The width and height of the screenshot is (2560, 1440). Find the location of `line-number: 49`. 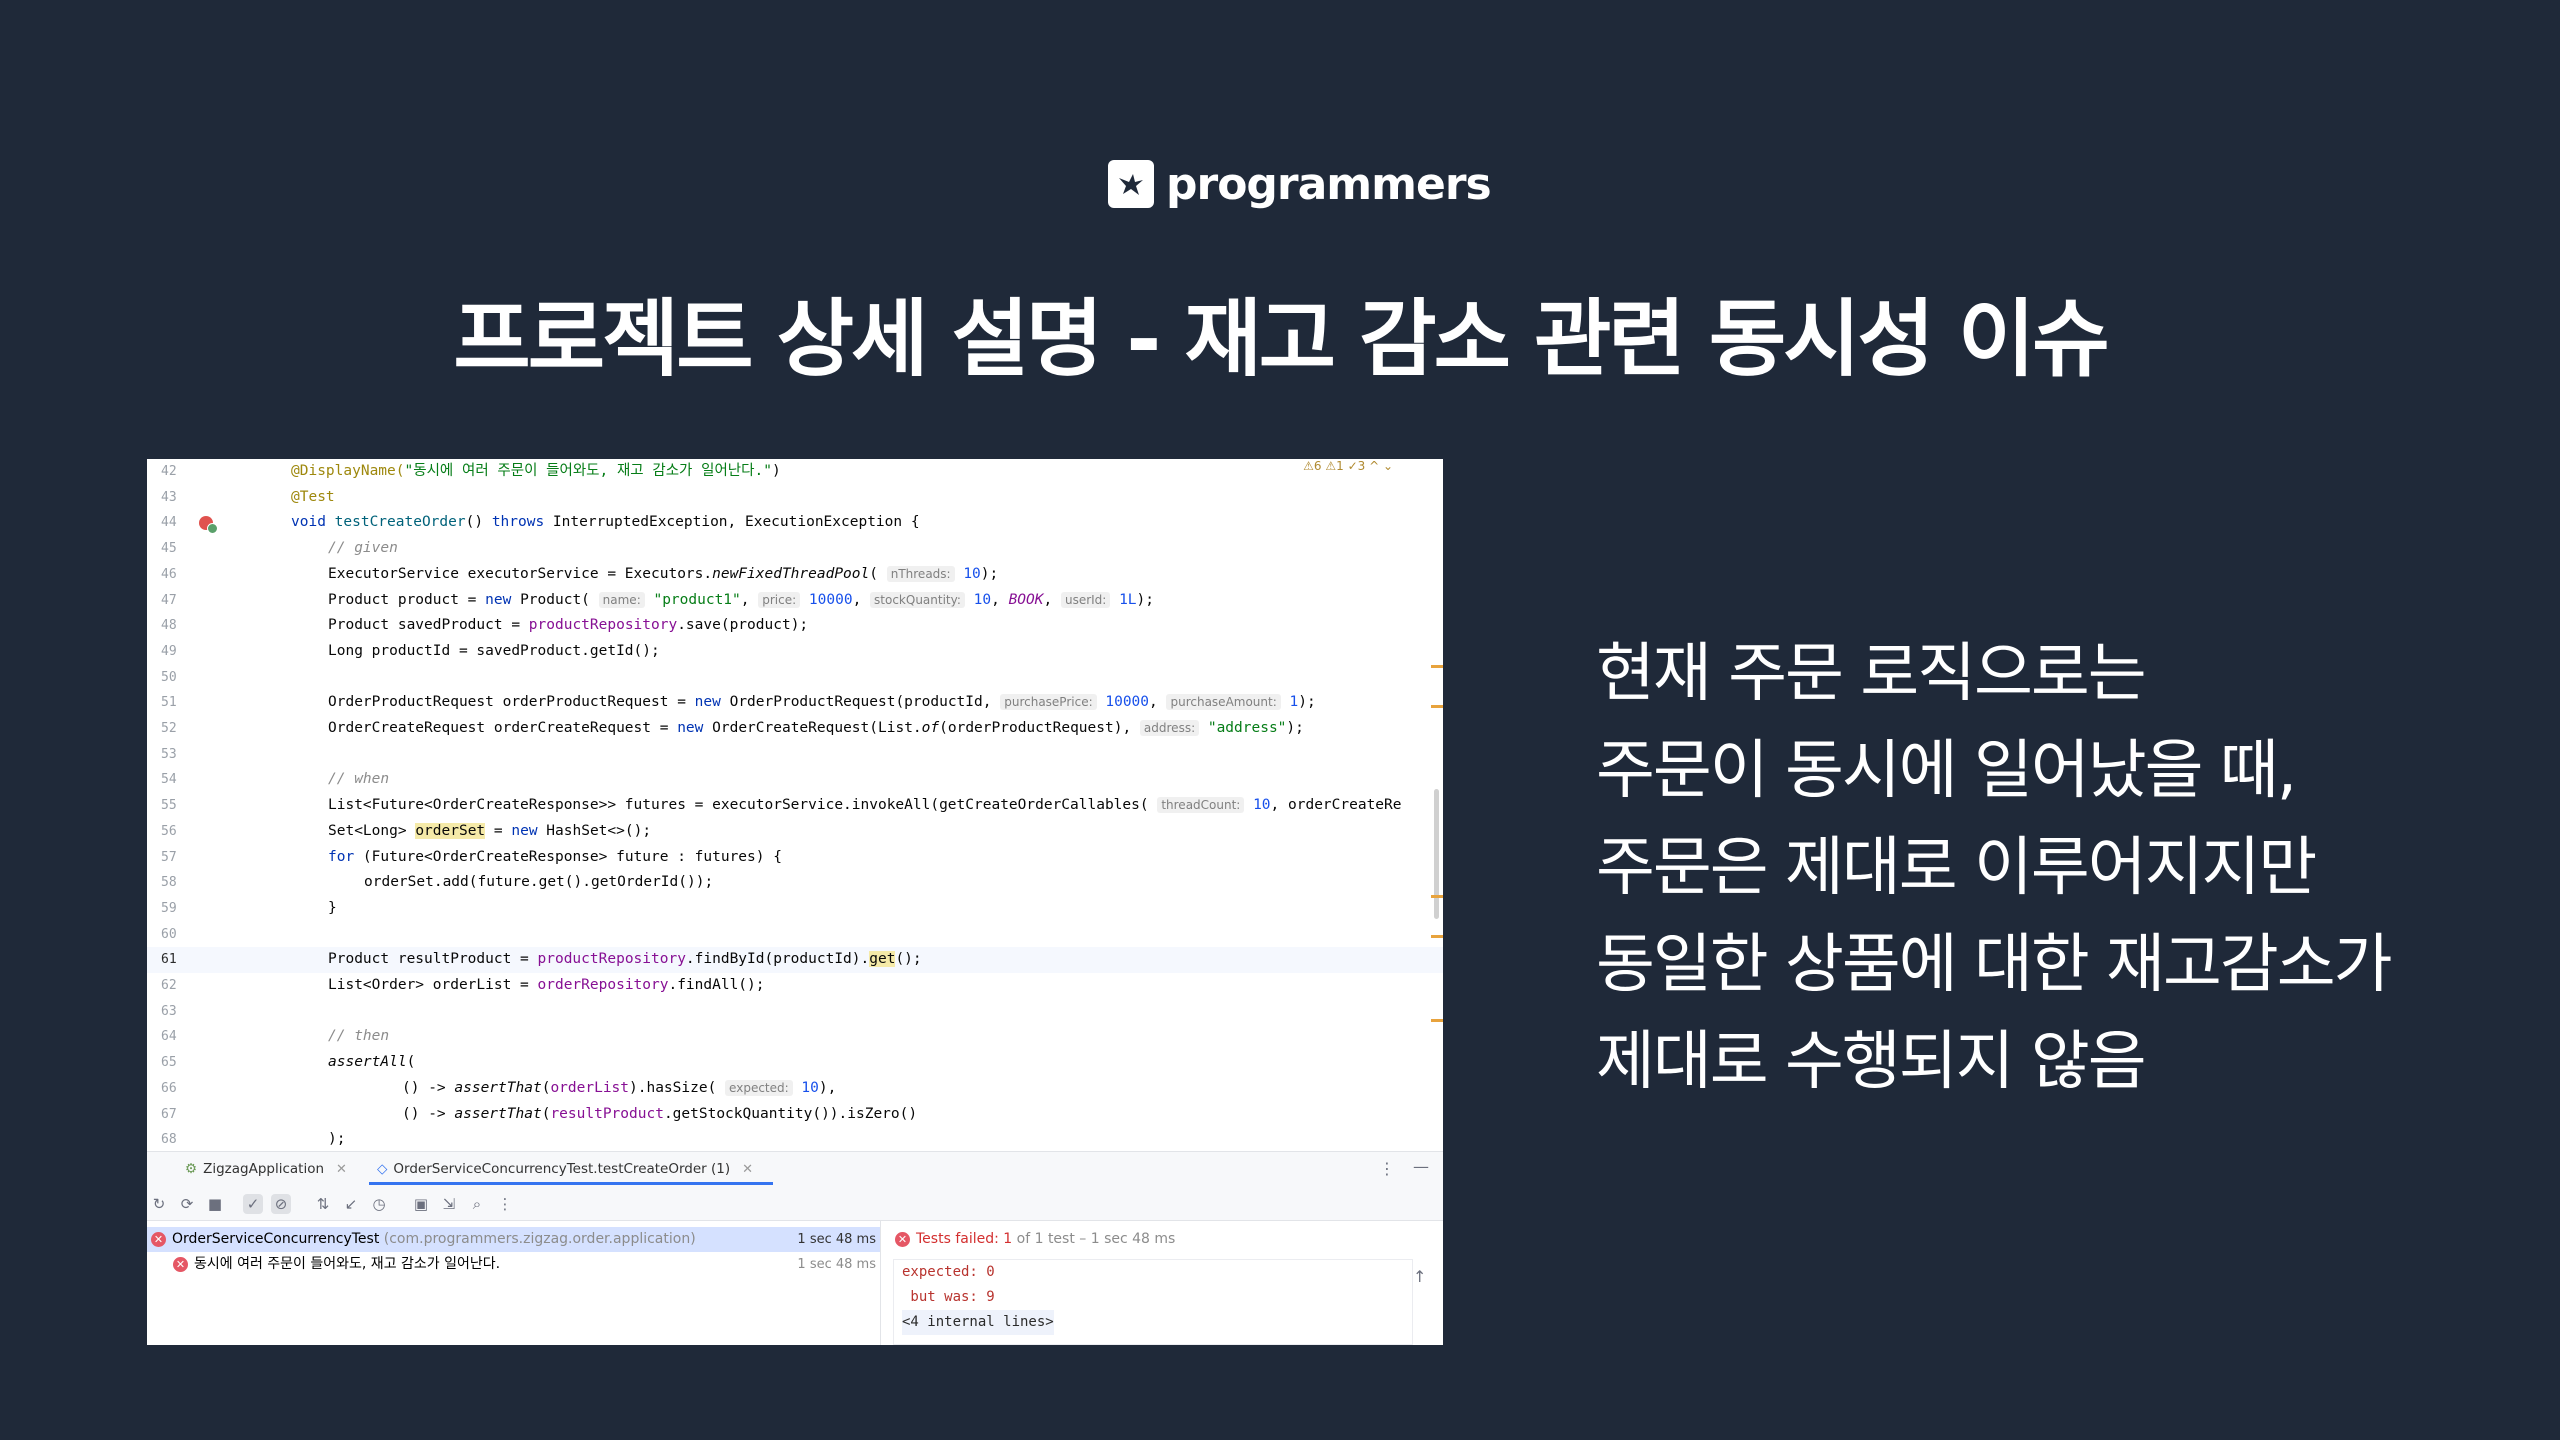

line-number: 49 is located at coordinates (169, 651).